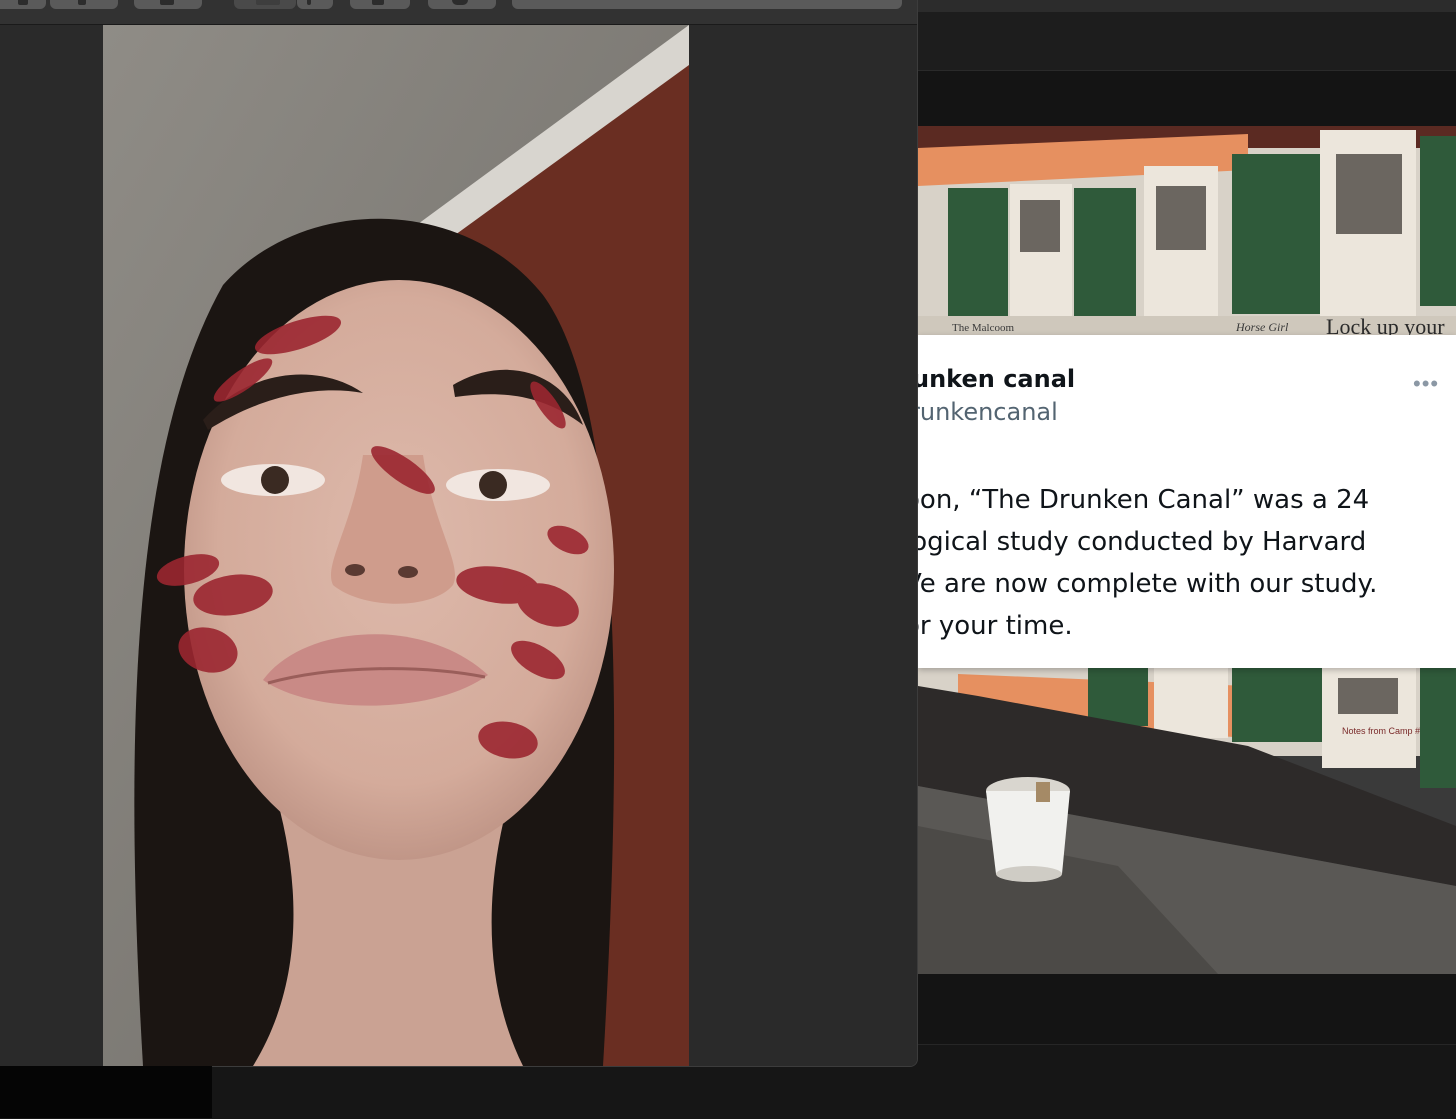 Image resolution: width=1456 pixels, height=1119 pixels. What do you see at coordinates (707, 4) in the screenshot?
I see `search-input` at bounding box center [707, 4].